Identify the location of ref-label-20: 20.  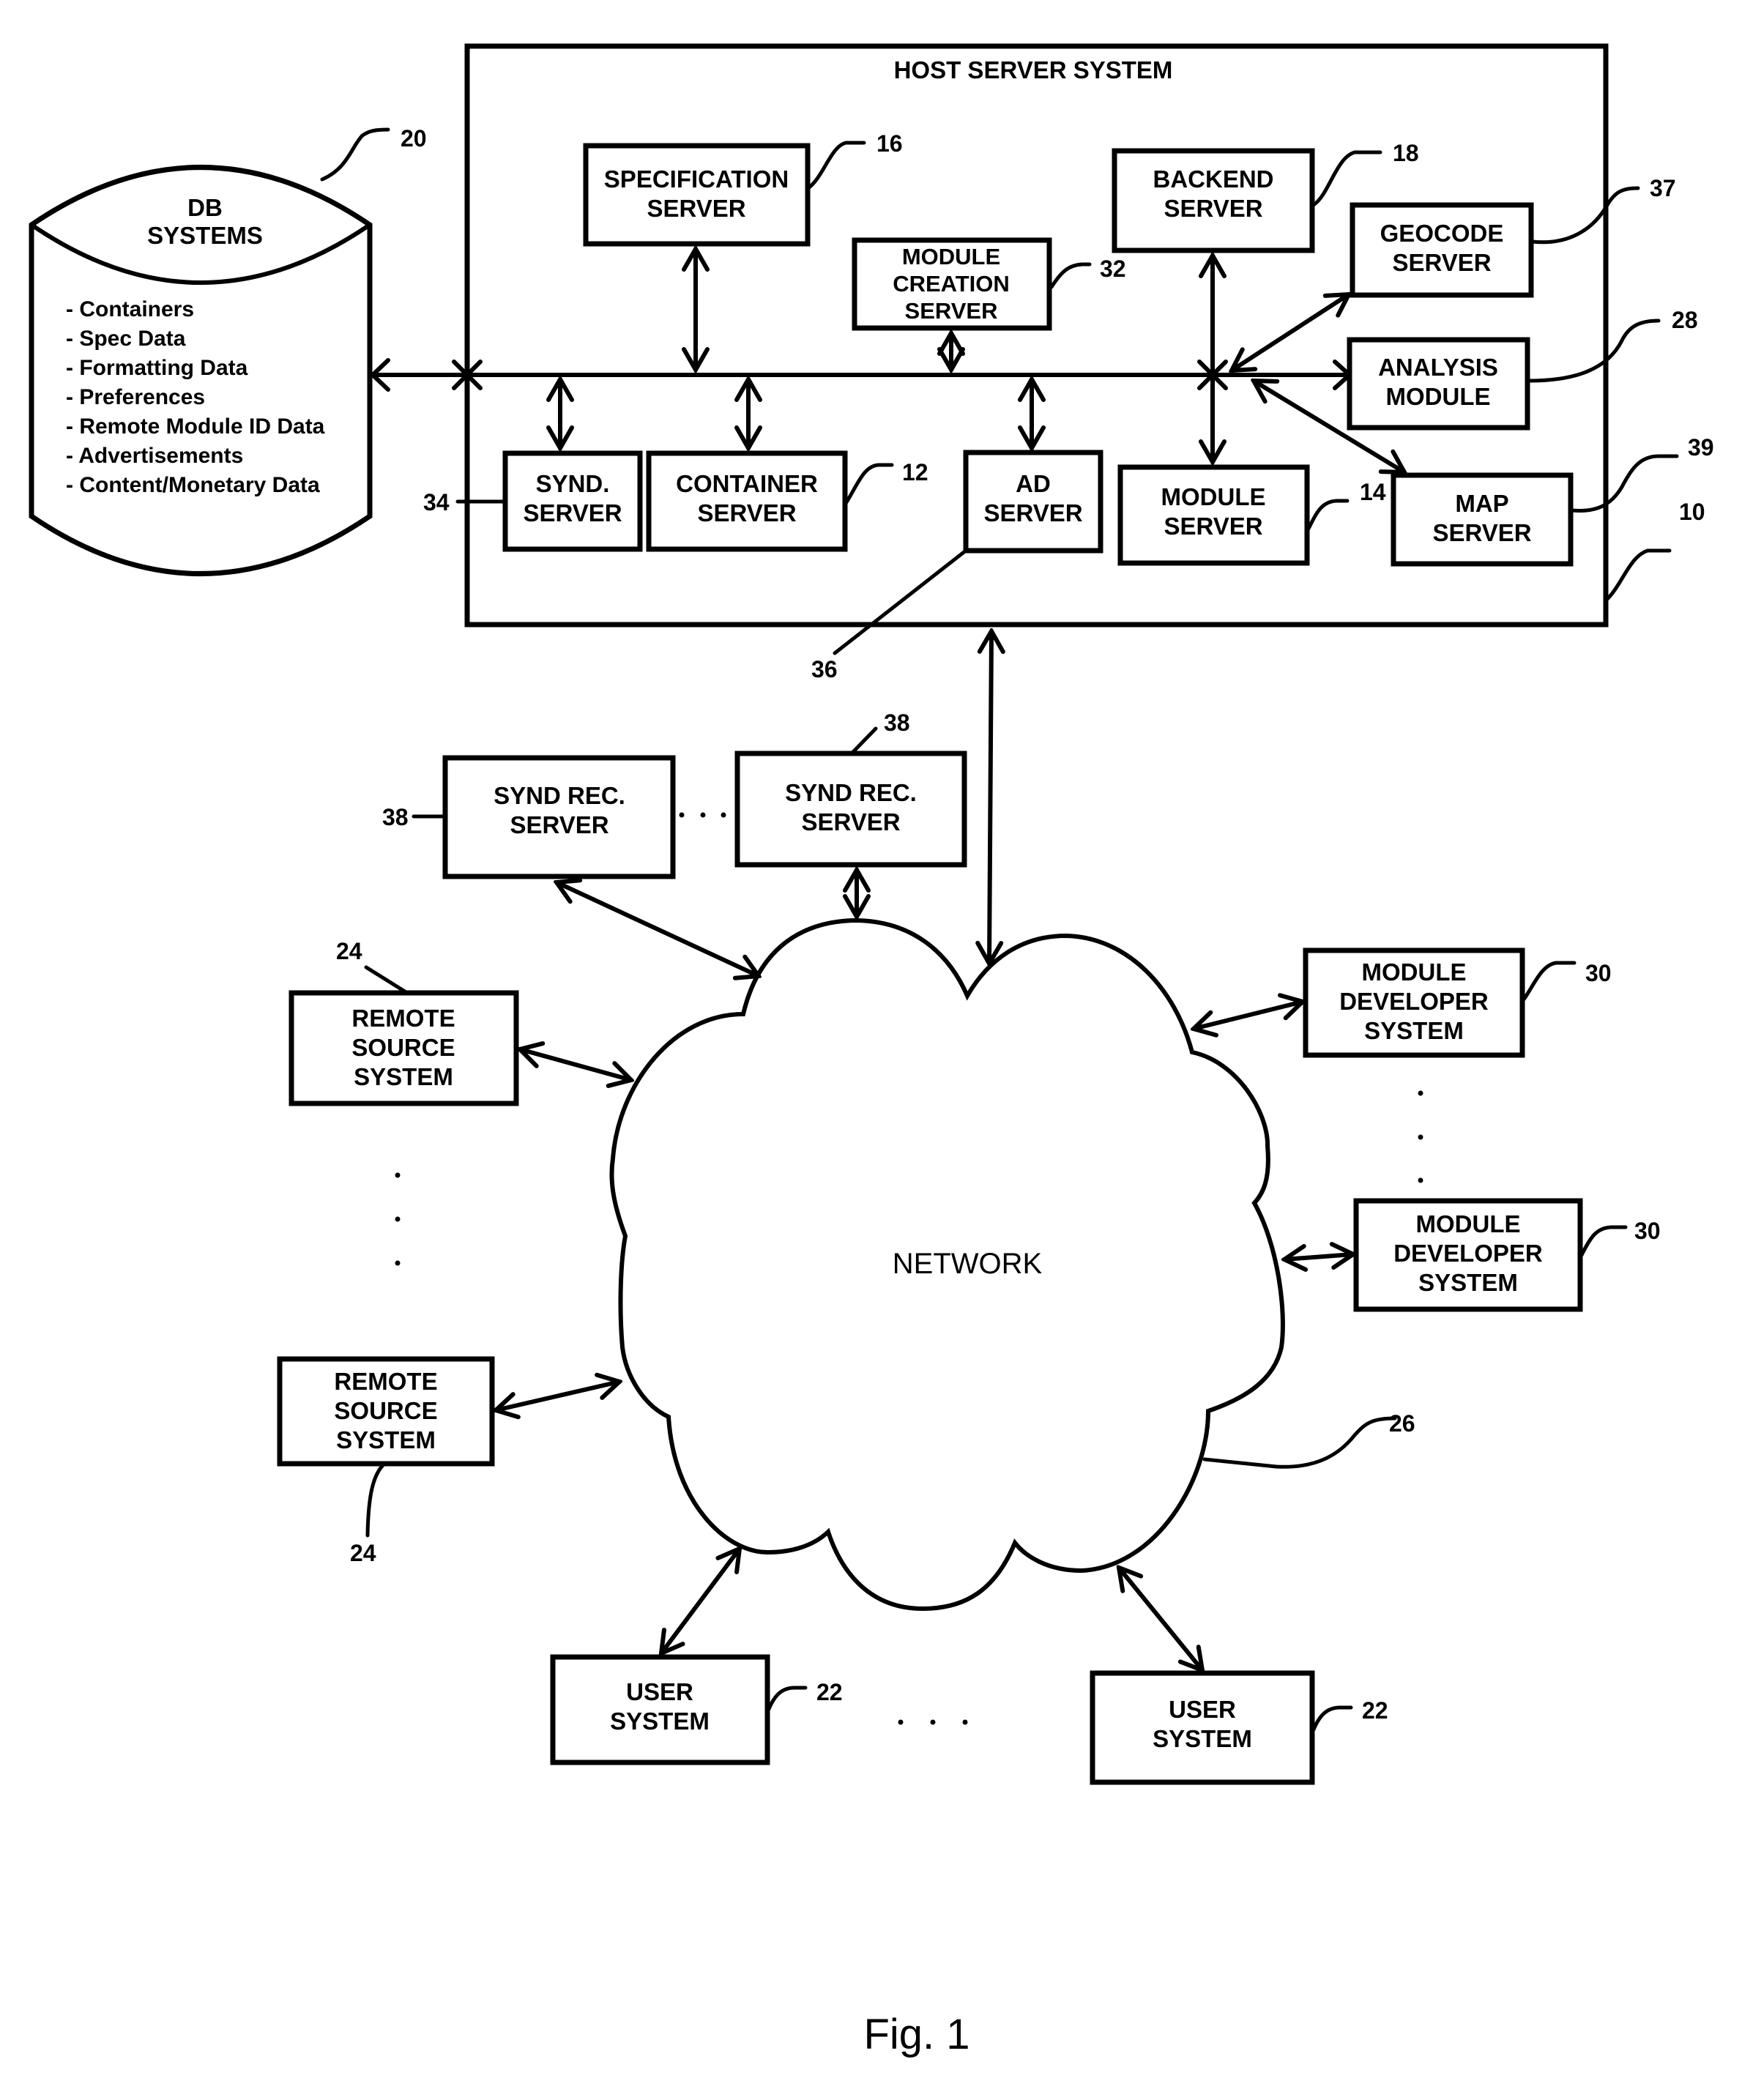
(414, 138).